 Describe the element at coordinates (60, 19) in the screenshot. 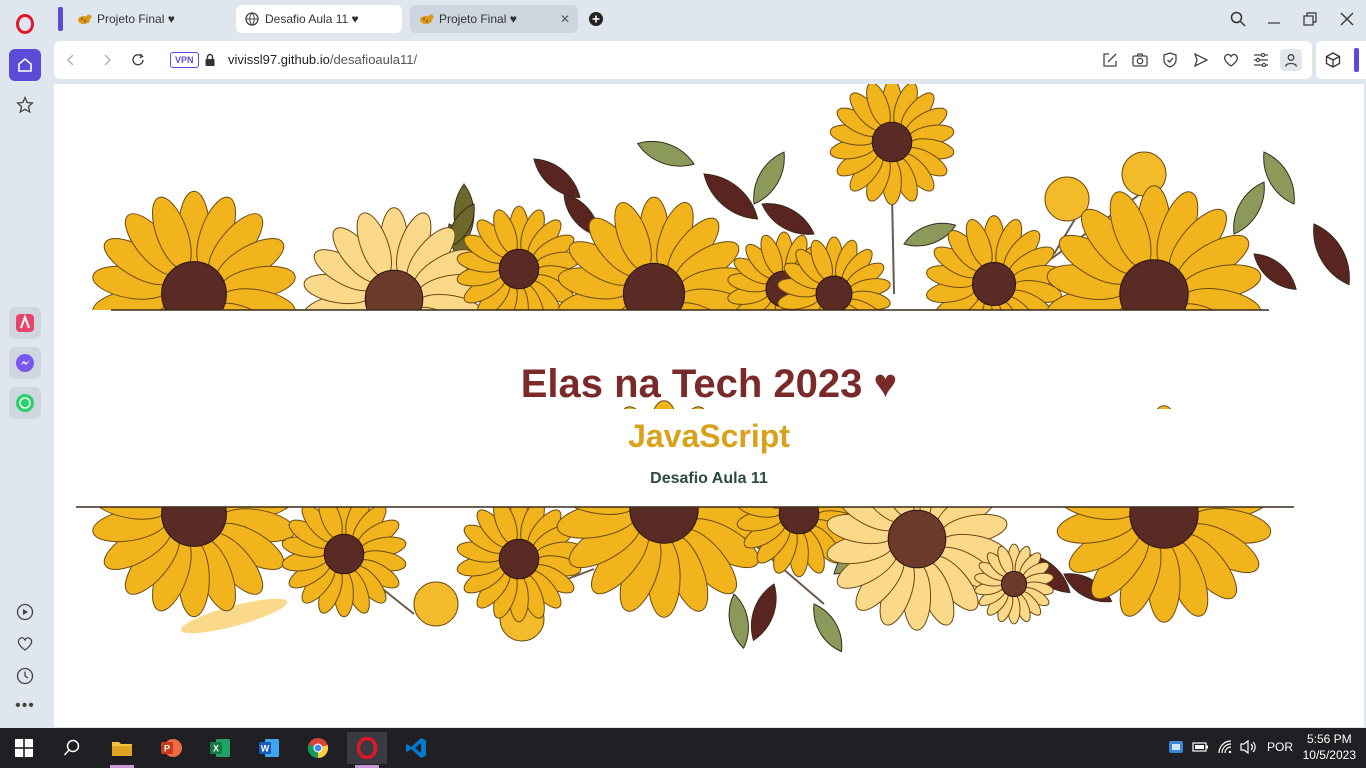

I see `workspace-indicator` at that location.